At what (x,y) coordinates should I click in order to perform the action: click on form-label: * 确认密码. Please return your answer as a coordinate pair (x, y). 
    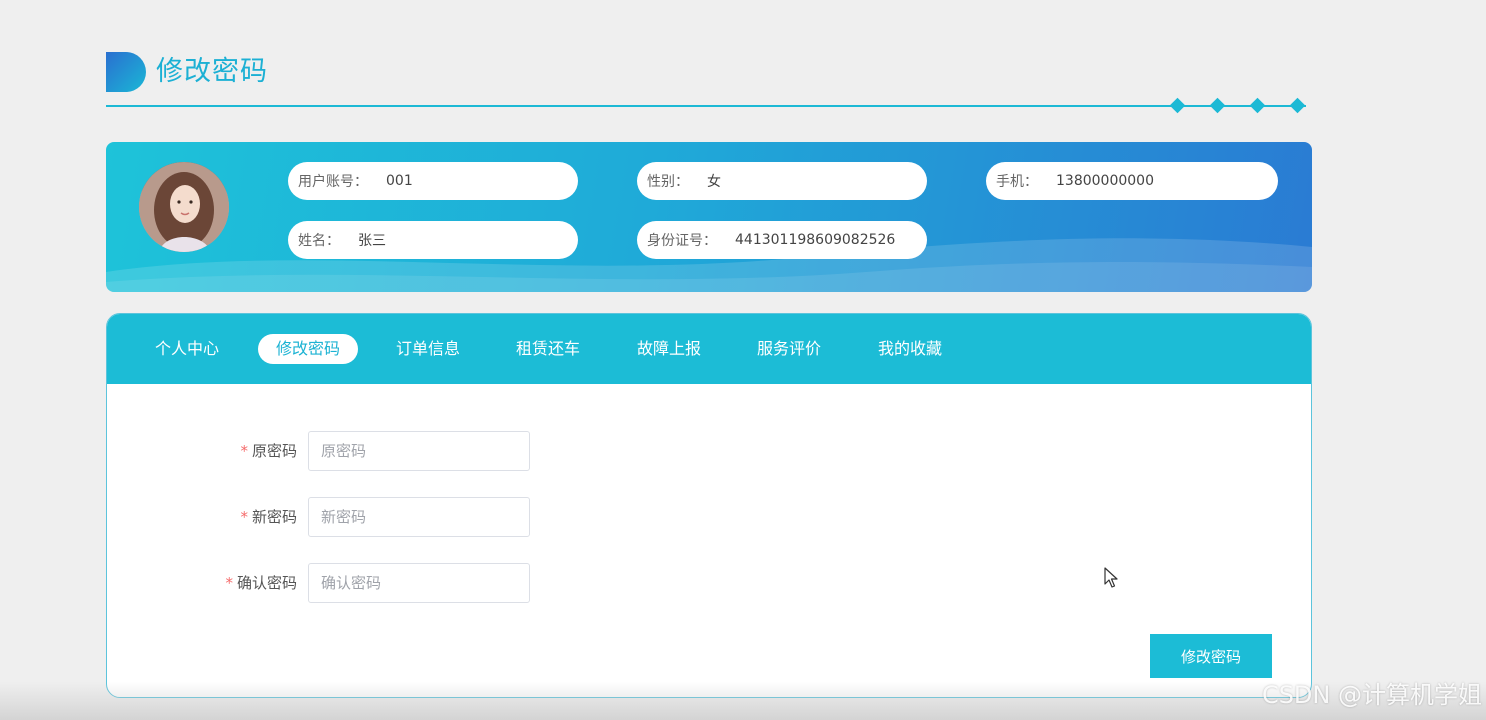
    Looking at the image, I should click on (261, 583).